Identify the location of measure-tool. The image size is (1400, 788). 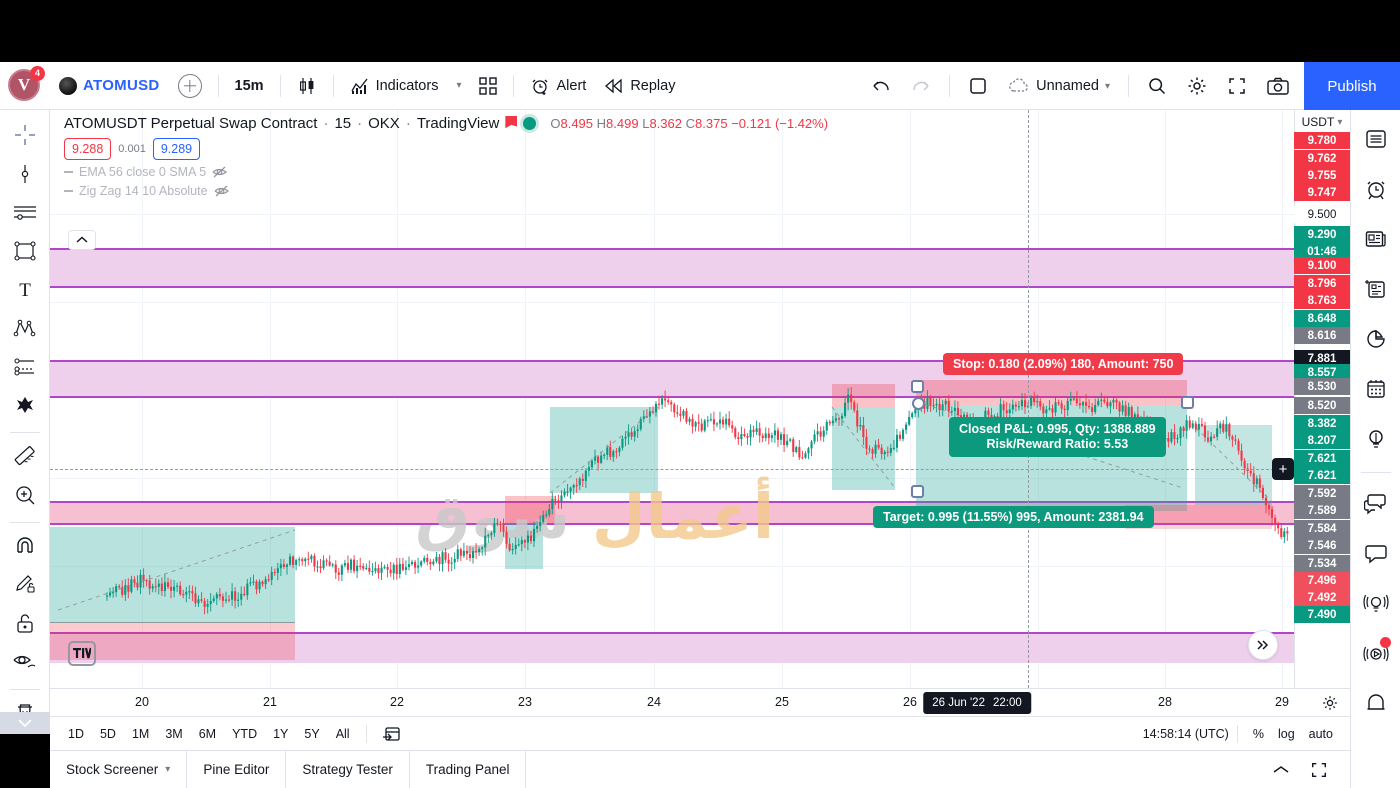
(25, 456).